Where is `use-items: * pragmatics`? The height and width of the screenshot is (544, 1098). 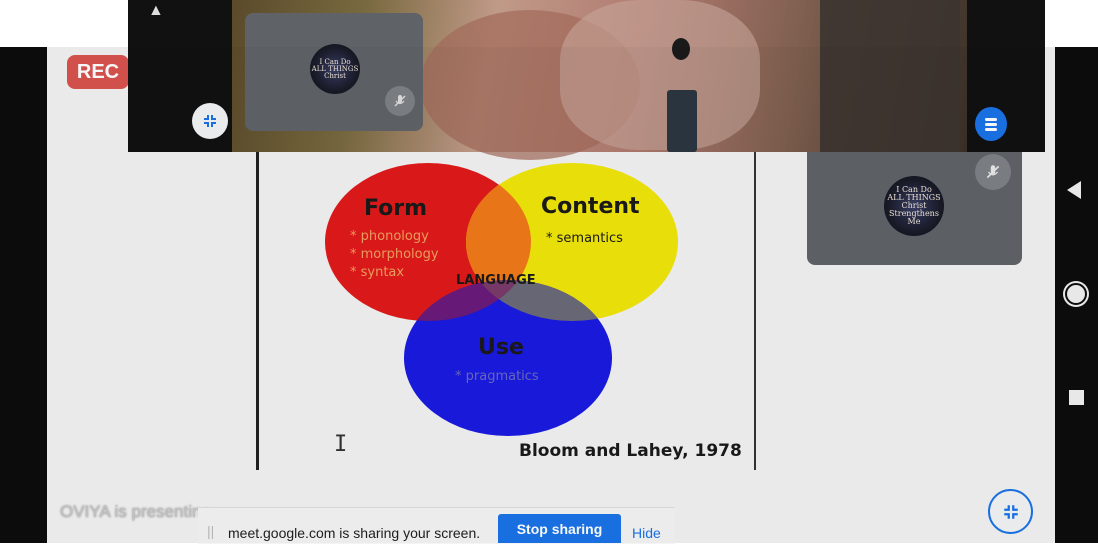 use-items: * pragmatics is located at coordinates (497, 376).